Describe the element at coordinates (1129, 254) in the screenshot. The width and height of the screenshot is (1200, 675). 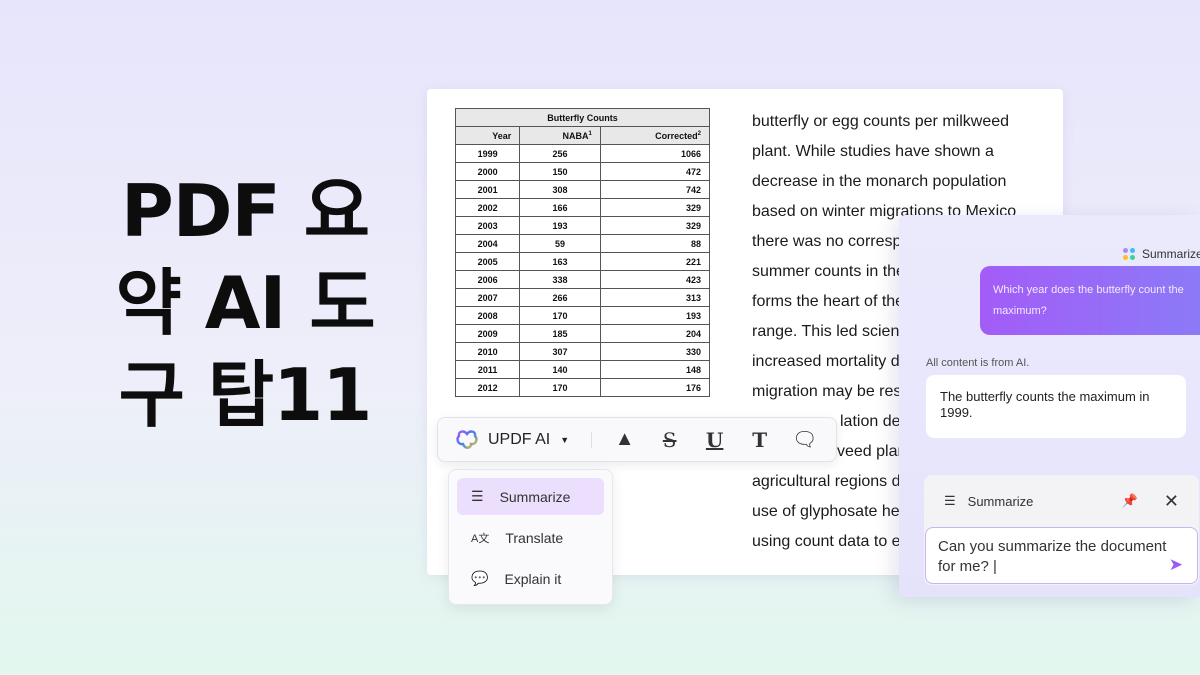
I see `app-dots-icon` at that location.